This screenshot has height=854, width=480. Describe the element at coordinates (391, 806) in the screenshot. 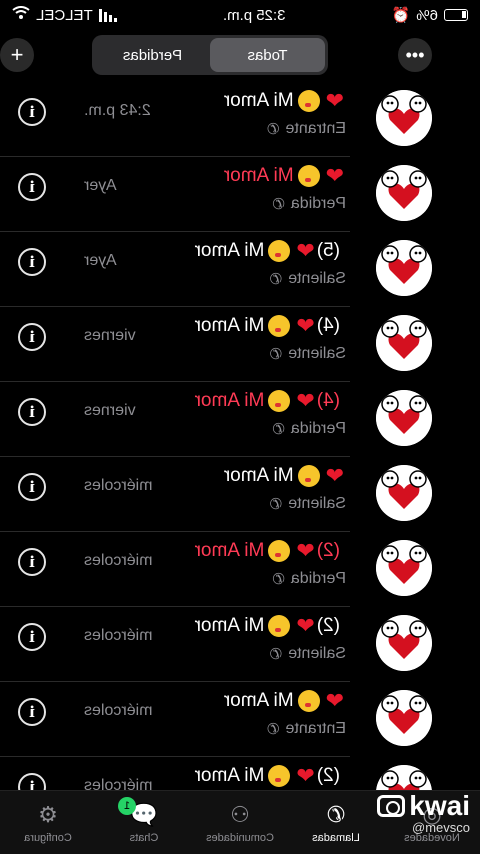

I see `camera-icon` at that location.